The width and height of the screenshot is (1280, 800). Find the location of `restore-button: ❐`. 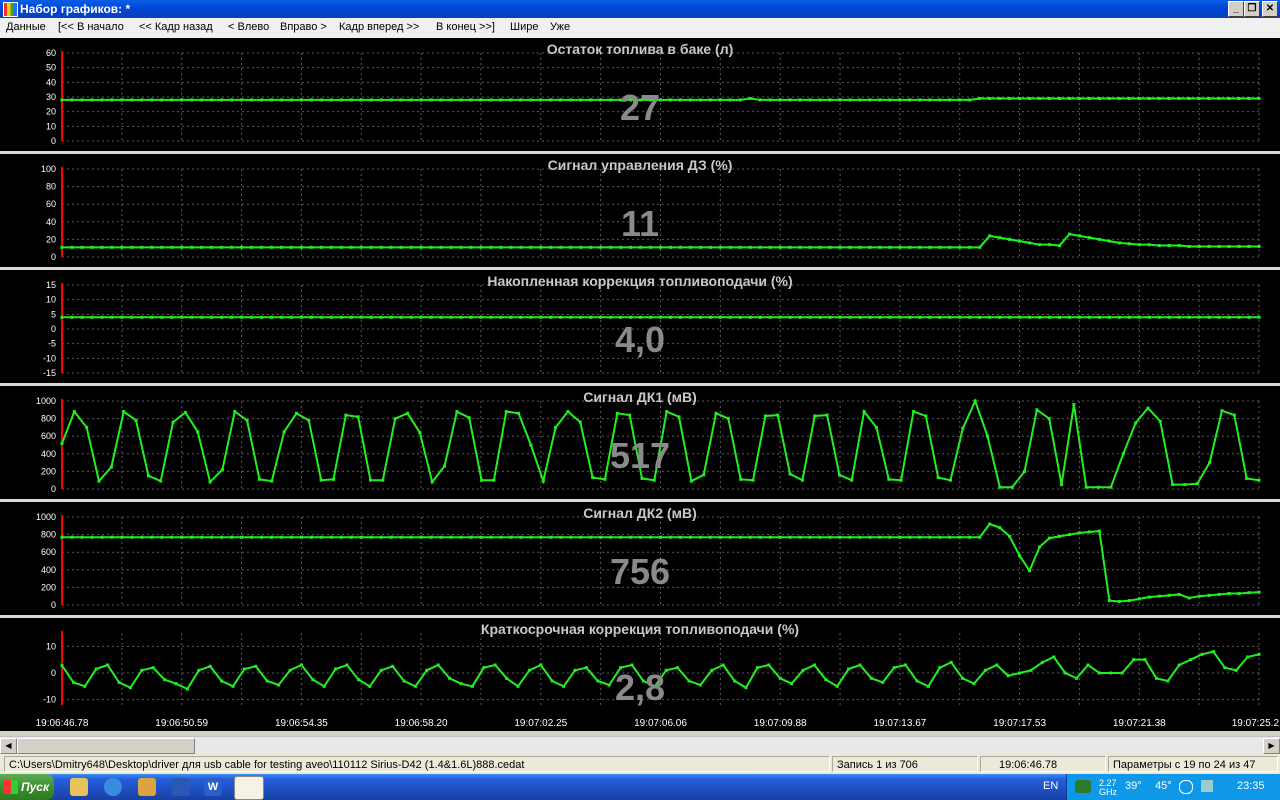

restore-button: ❐ is located at coordinates (1252, 9).